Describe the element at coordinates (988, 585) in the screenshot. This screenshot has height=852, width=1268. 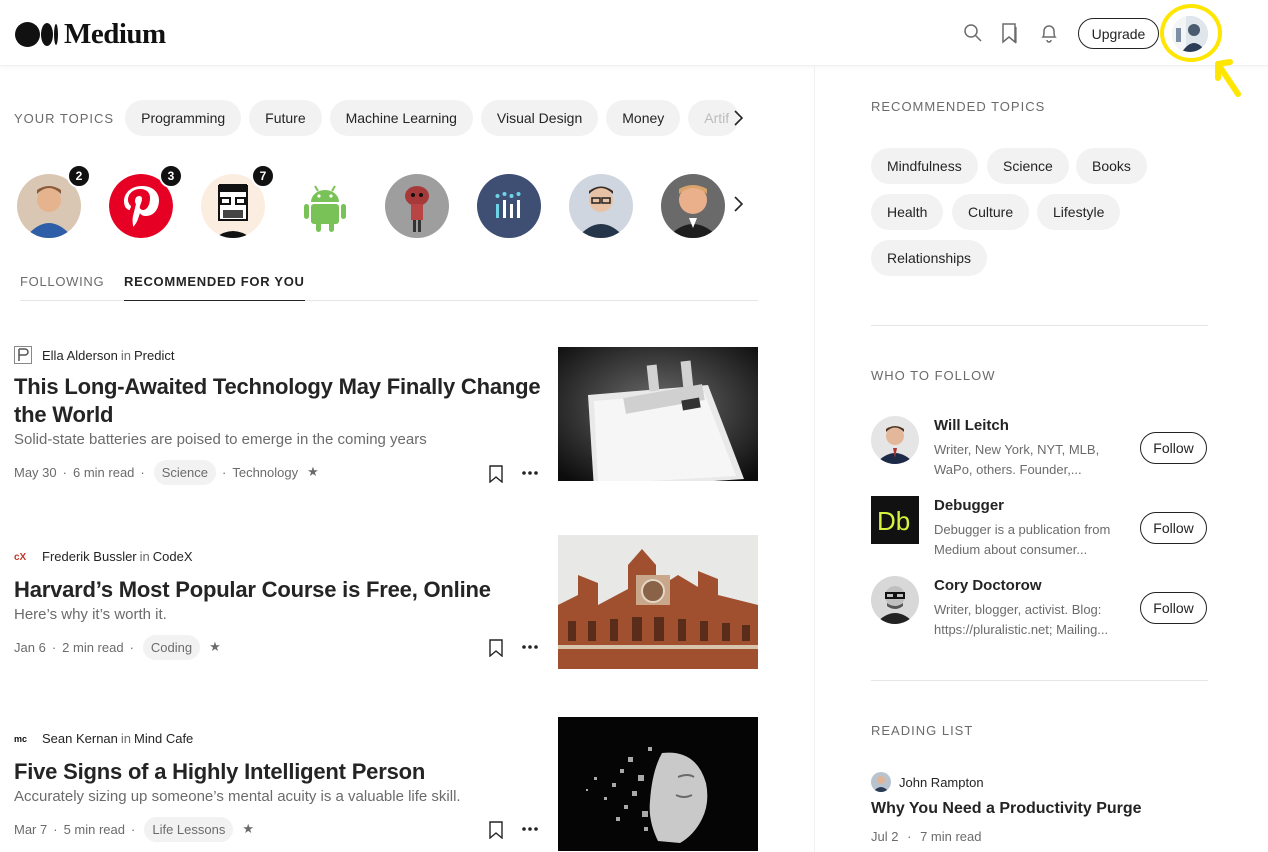
I see `follow-name: Cory Doctorow` at that location.